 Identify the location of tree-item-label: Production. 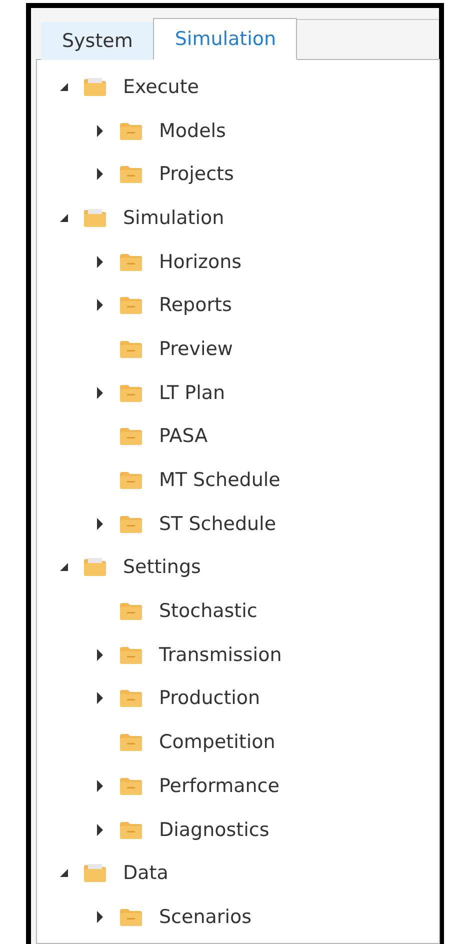
(209, 698).